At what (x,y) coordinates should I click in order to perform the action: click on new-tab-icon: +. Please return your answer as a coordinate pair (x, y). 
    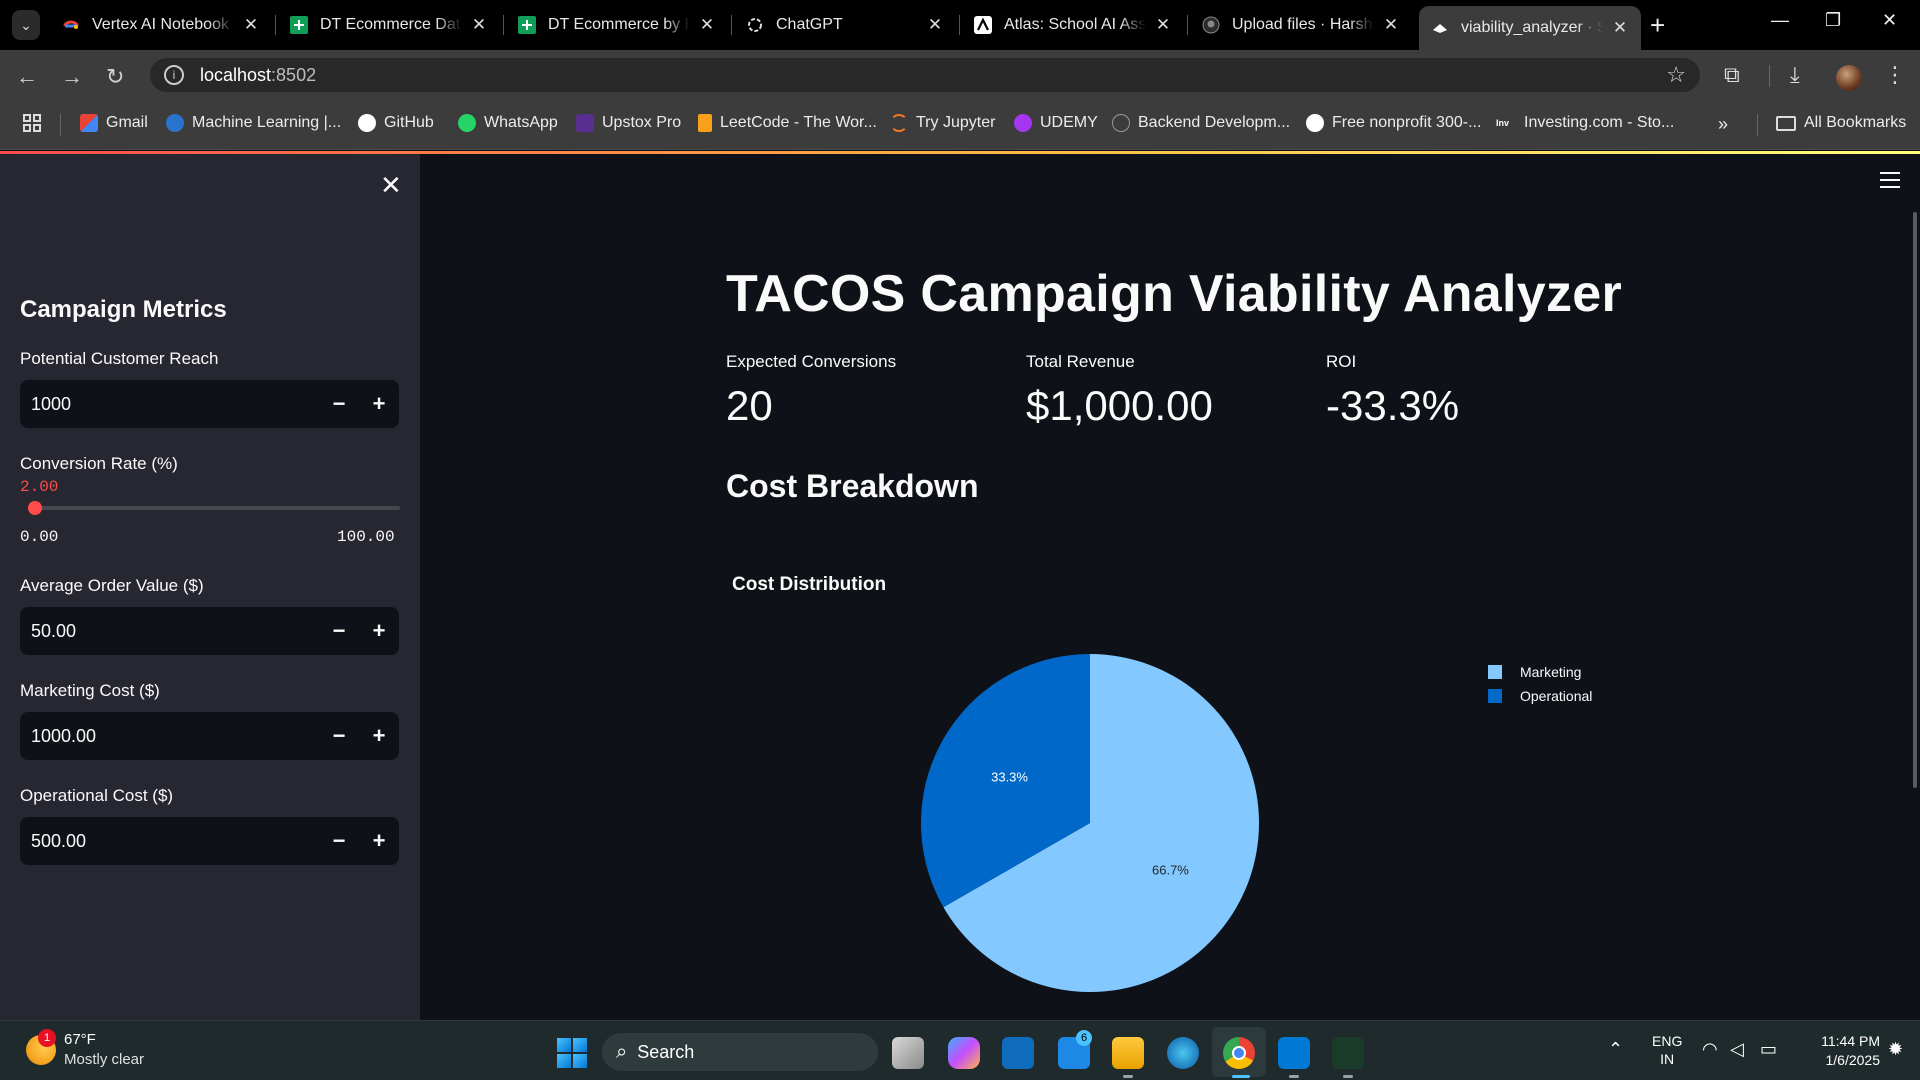
    Looking at the image, I should click on (1657, 25).